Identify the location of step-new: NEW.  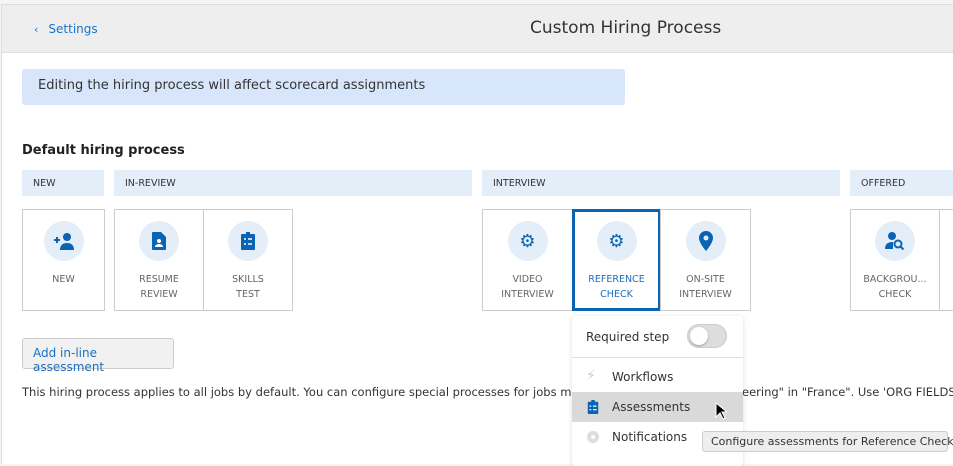
(63, 260).